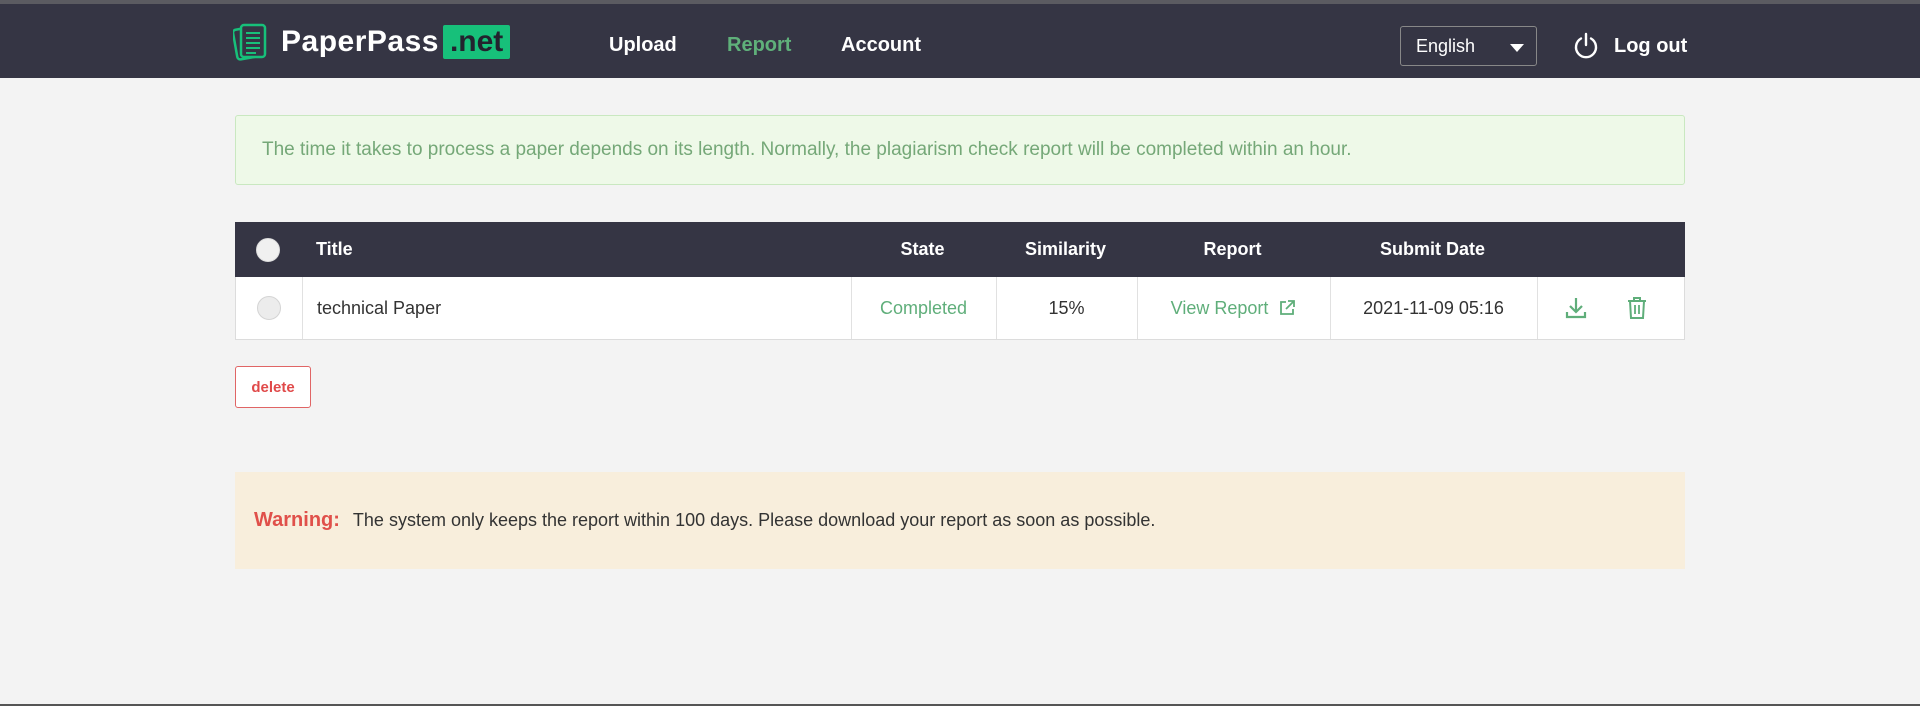 The width and height of the screenshot is (1920, 706). Describe the element at coordinates (922, 249) in the screenshot. I see `header-state: State` at that location.